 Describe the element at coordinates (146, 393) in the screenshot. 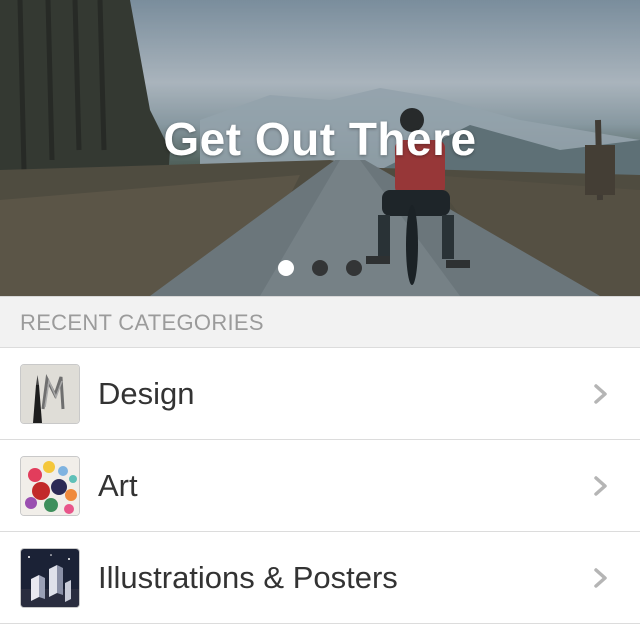

I see `category-label: Design` at that location.